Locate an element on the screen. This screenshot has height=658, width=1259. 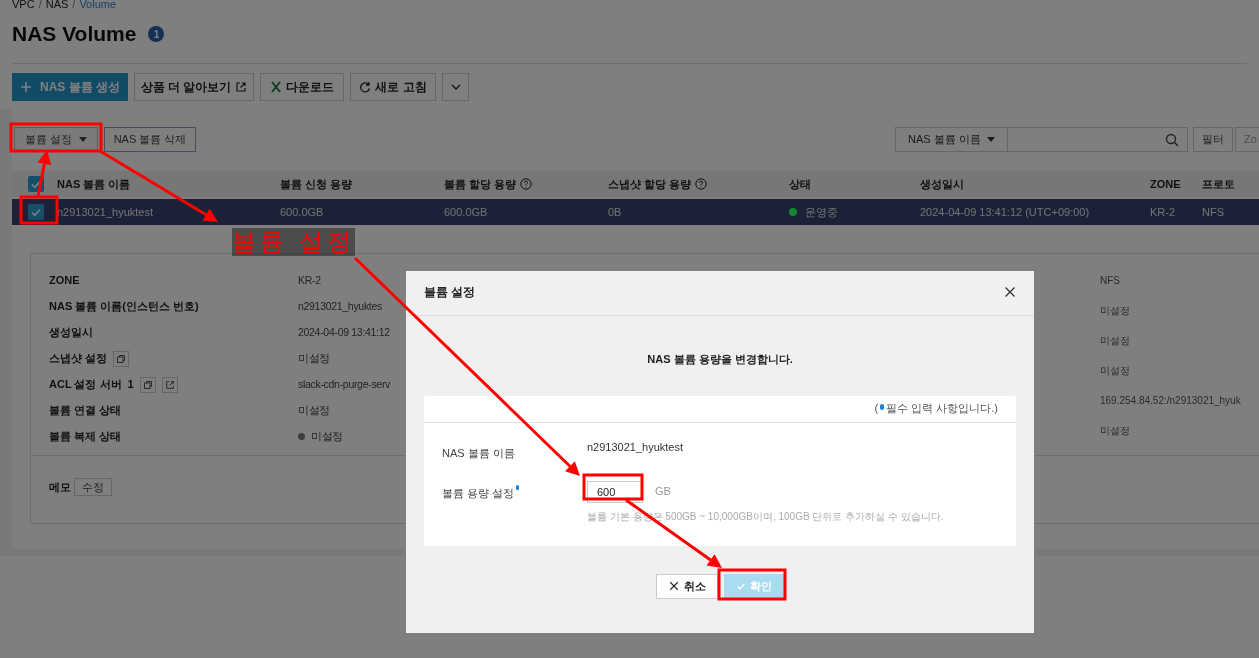
more-button is located at coordinates (455, 87).